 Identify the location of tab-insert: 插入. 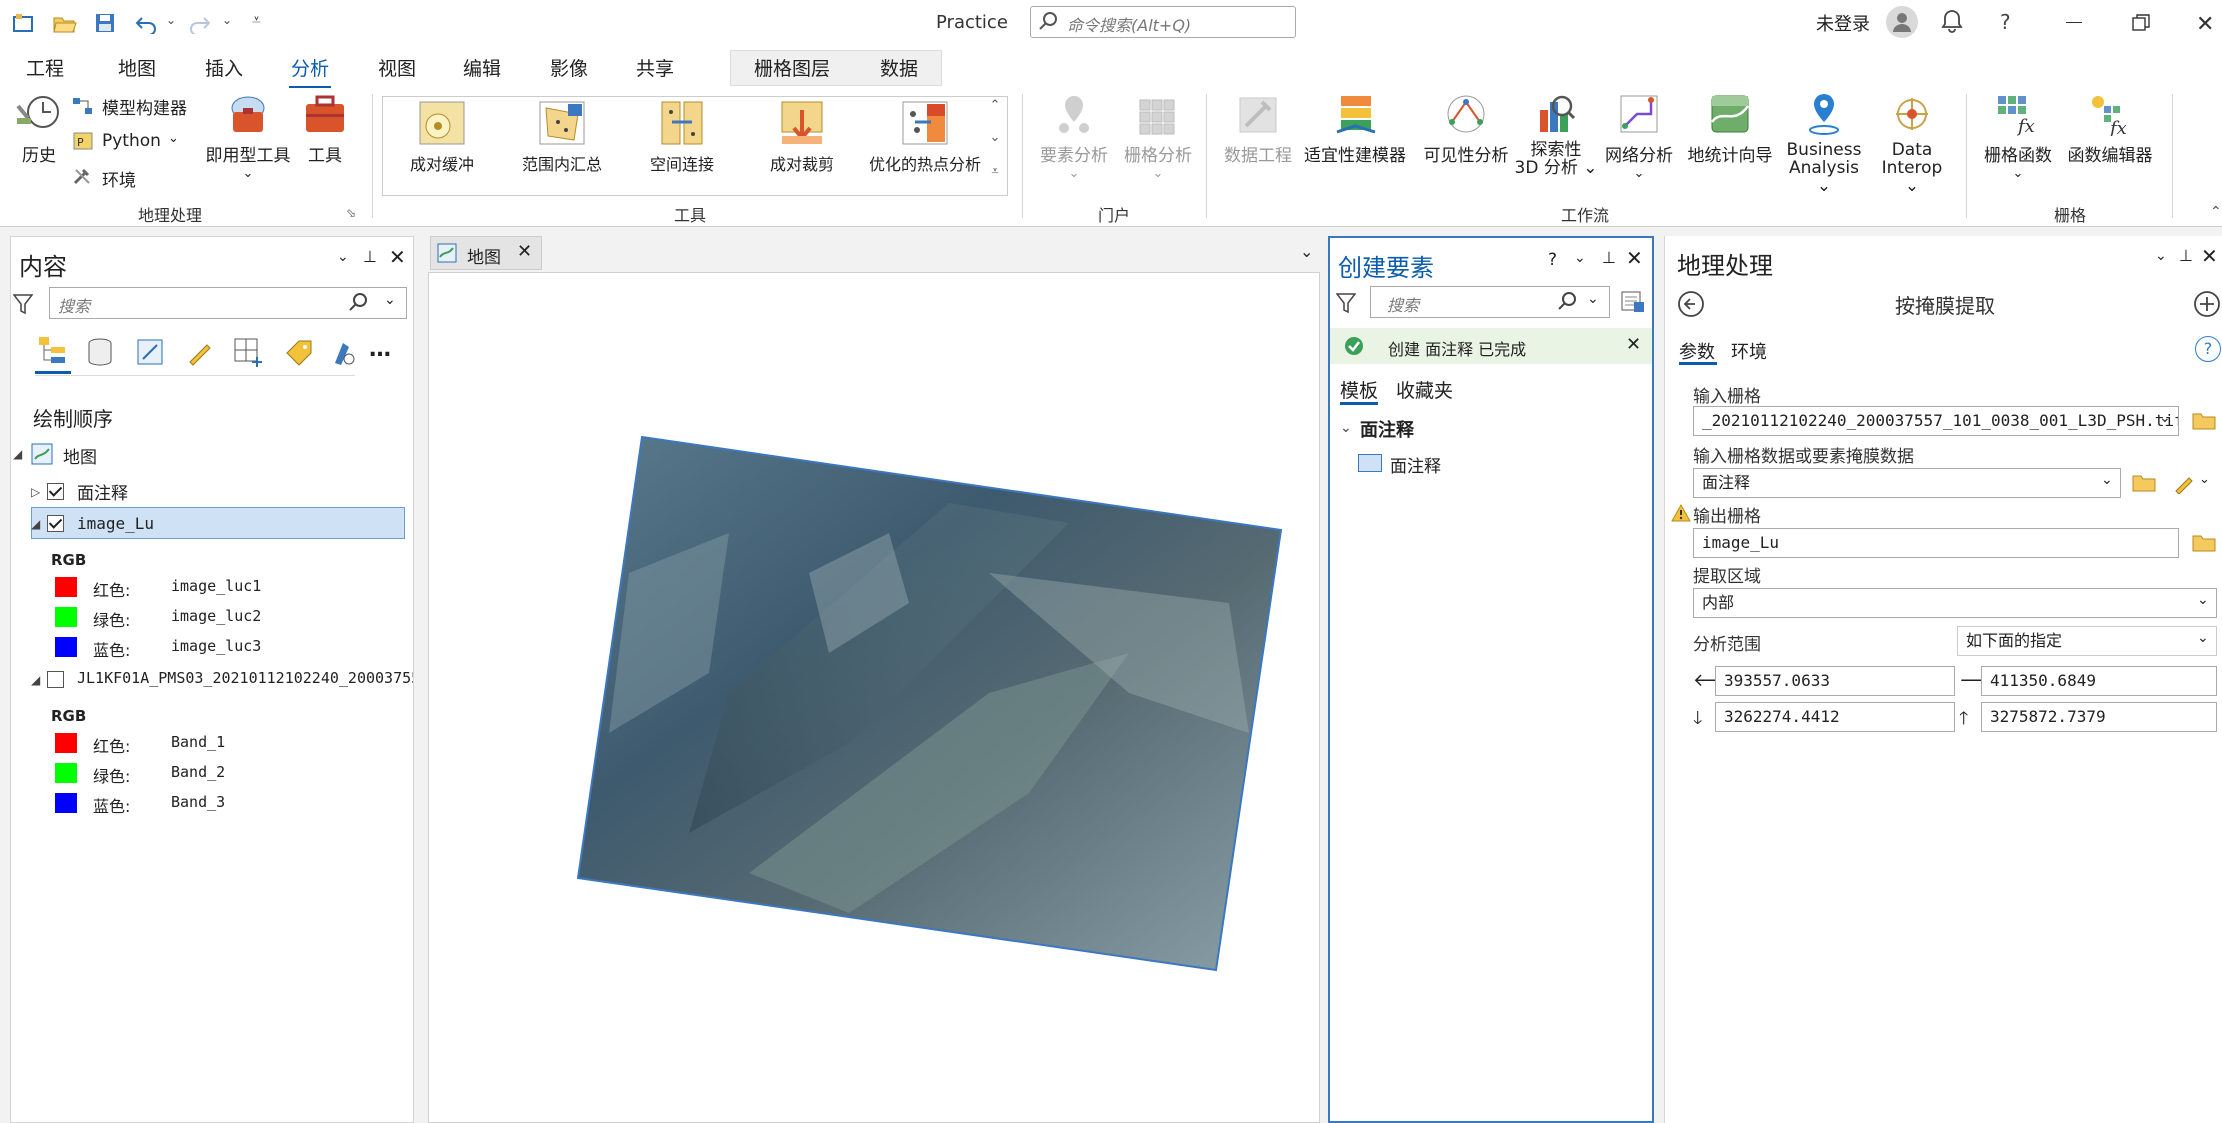
(224, 67).